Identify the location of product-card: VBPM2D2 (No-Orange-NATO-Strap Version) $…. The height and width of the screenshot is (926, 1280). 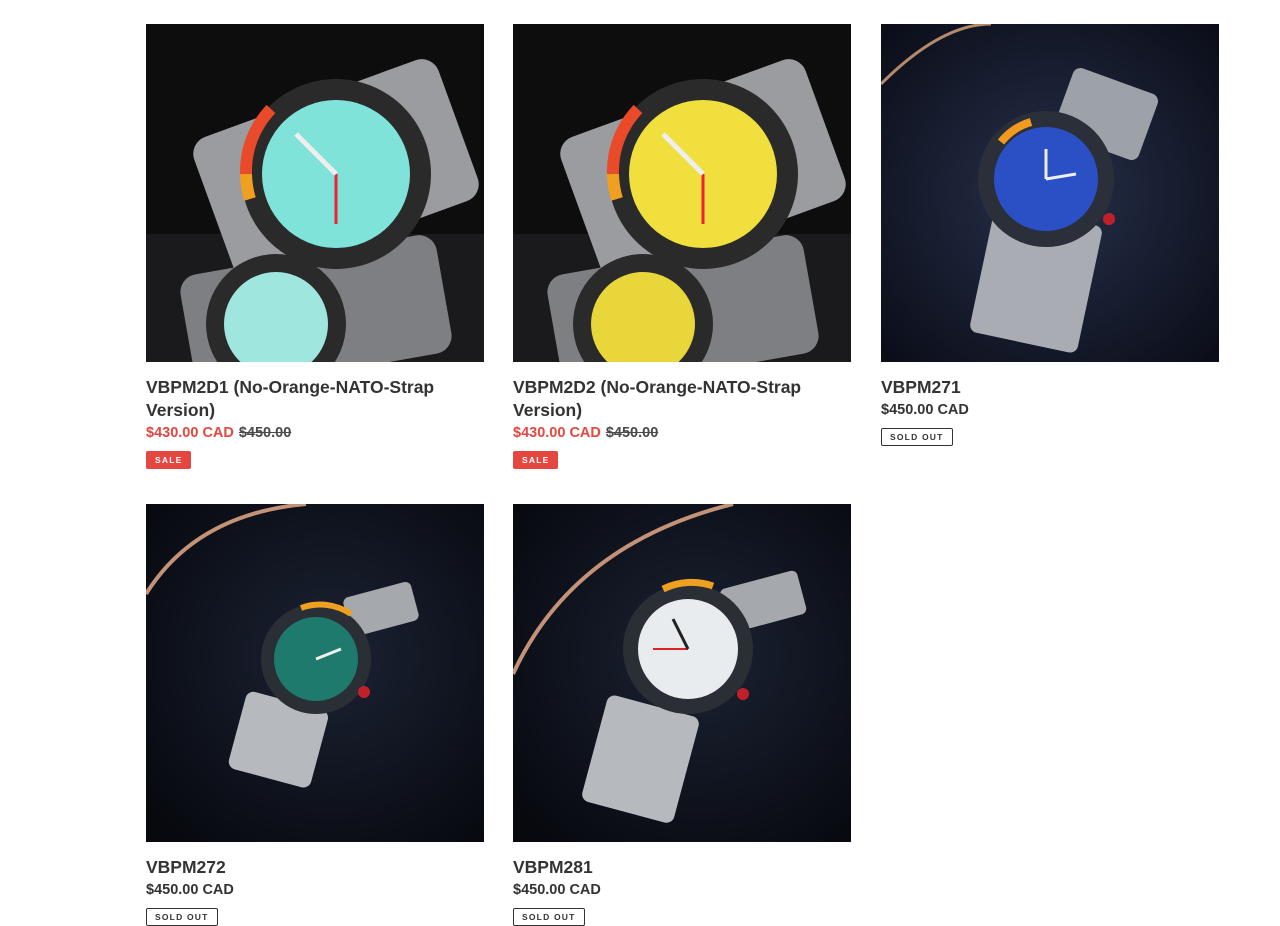
(682, 246).